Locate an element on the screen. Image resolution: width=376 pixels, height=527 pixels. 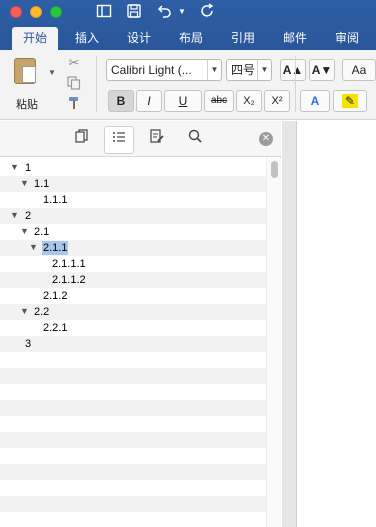
heading-row: 3 is located at coordinates (133, 344).